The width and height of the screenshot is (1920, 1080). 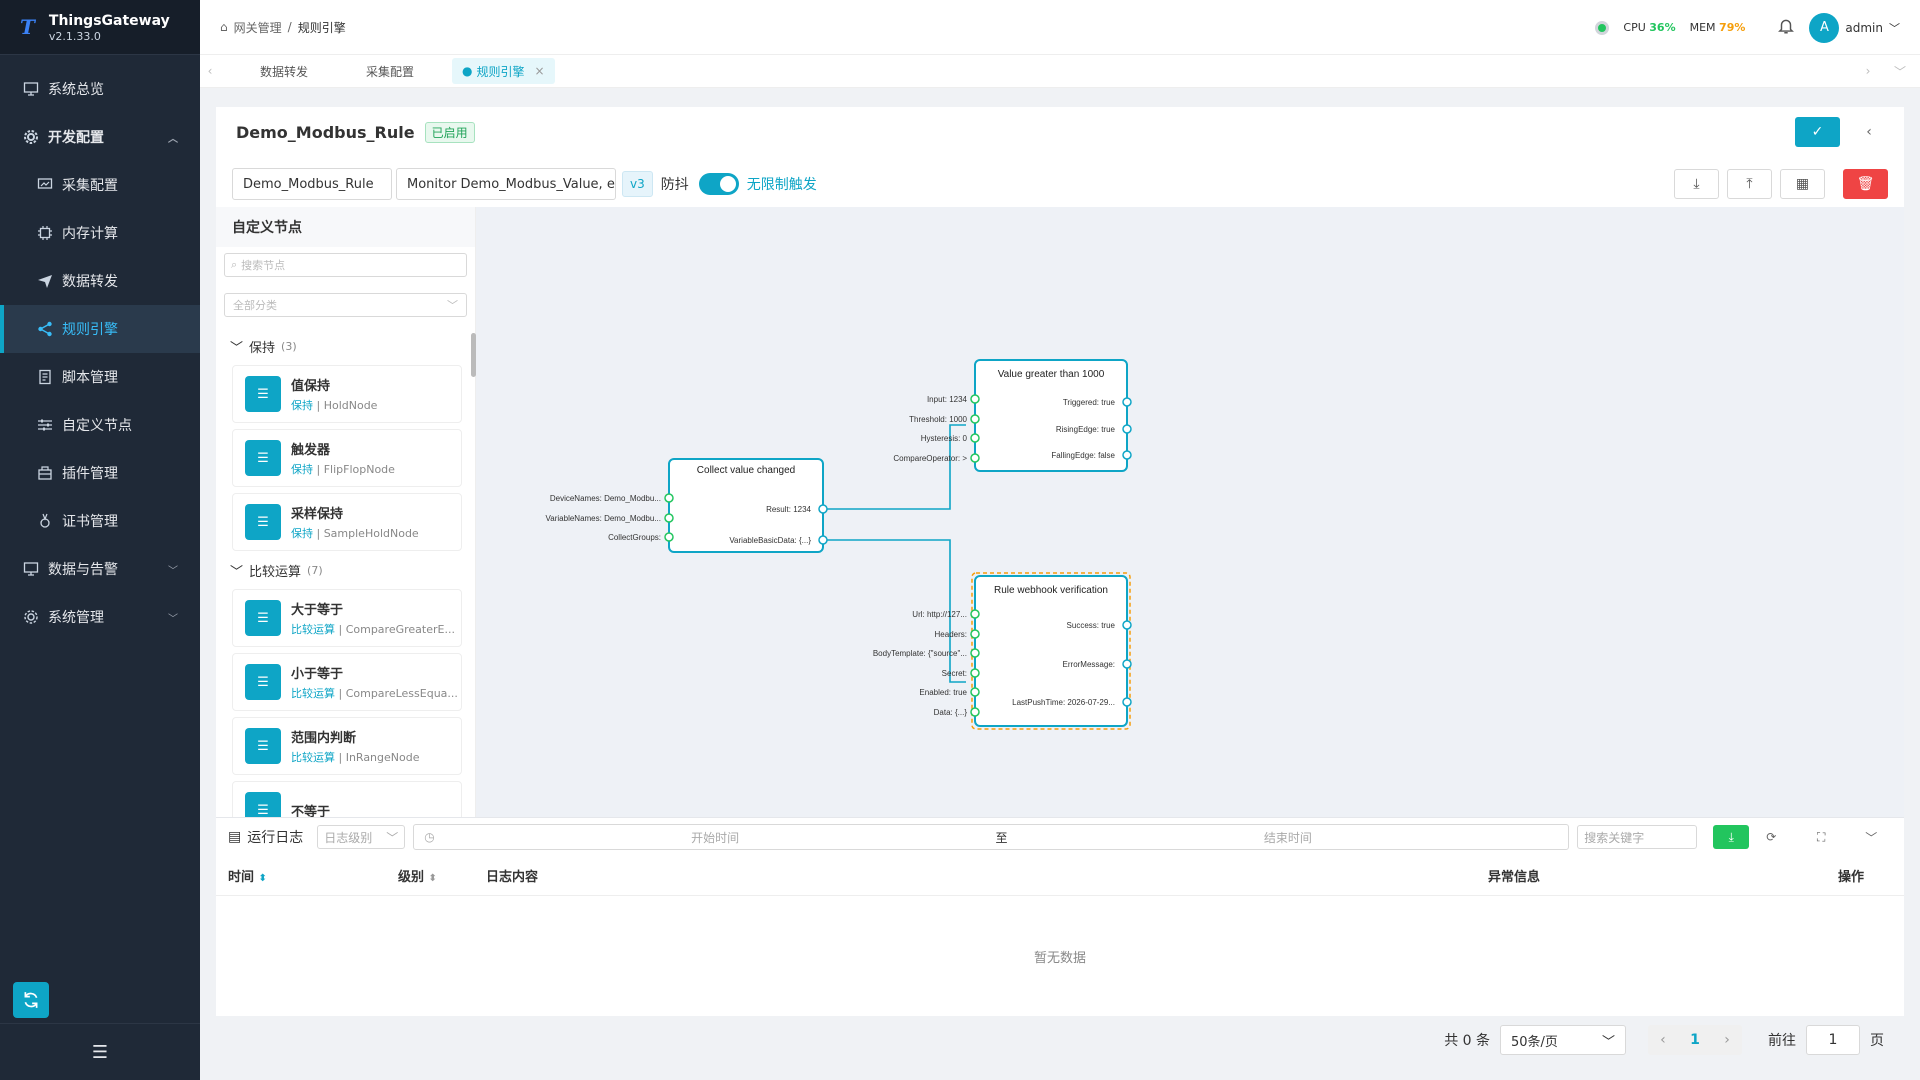 What do you see at coordinates (90, 186) in the screenshot?
I see `sidebar-item-label: 采集配置` at bounding box center [90, 186].